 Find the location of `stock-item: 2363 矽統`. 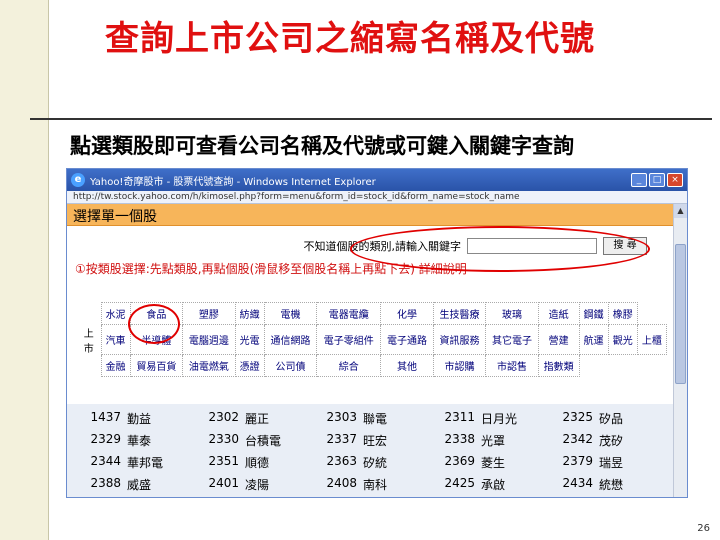

stock-item: 2363 矽統 is located at coordinates (381, 465).